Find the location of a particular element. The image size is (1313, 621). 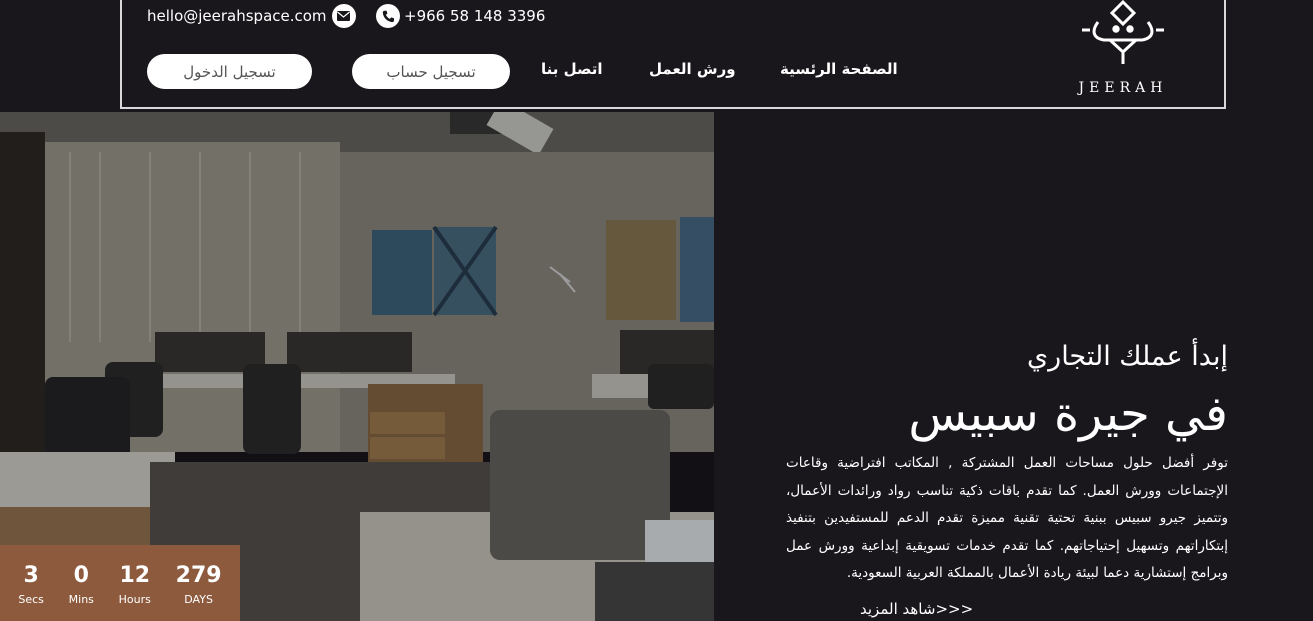

countdown-secs: 3 Secs is located at coordinates (31, 584).